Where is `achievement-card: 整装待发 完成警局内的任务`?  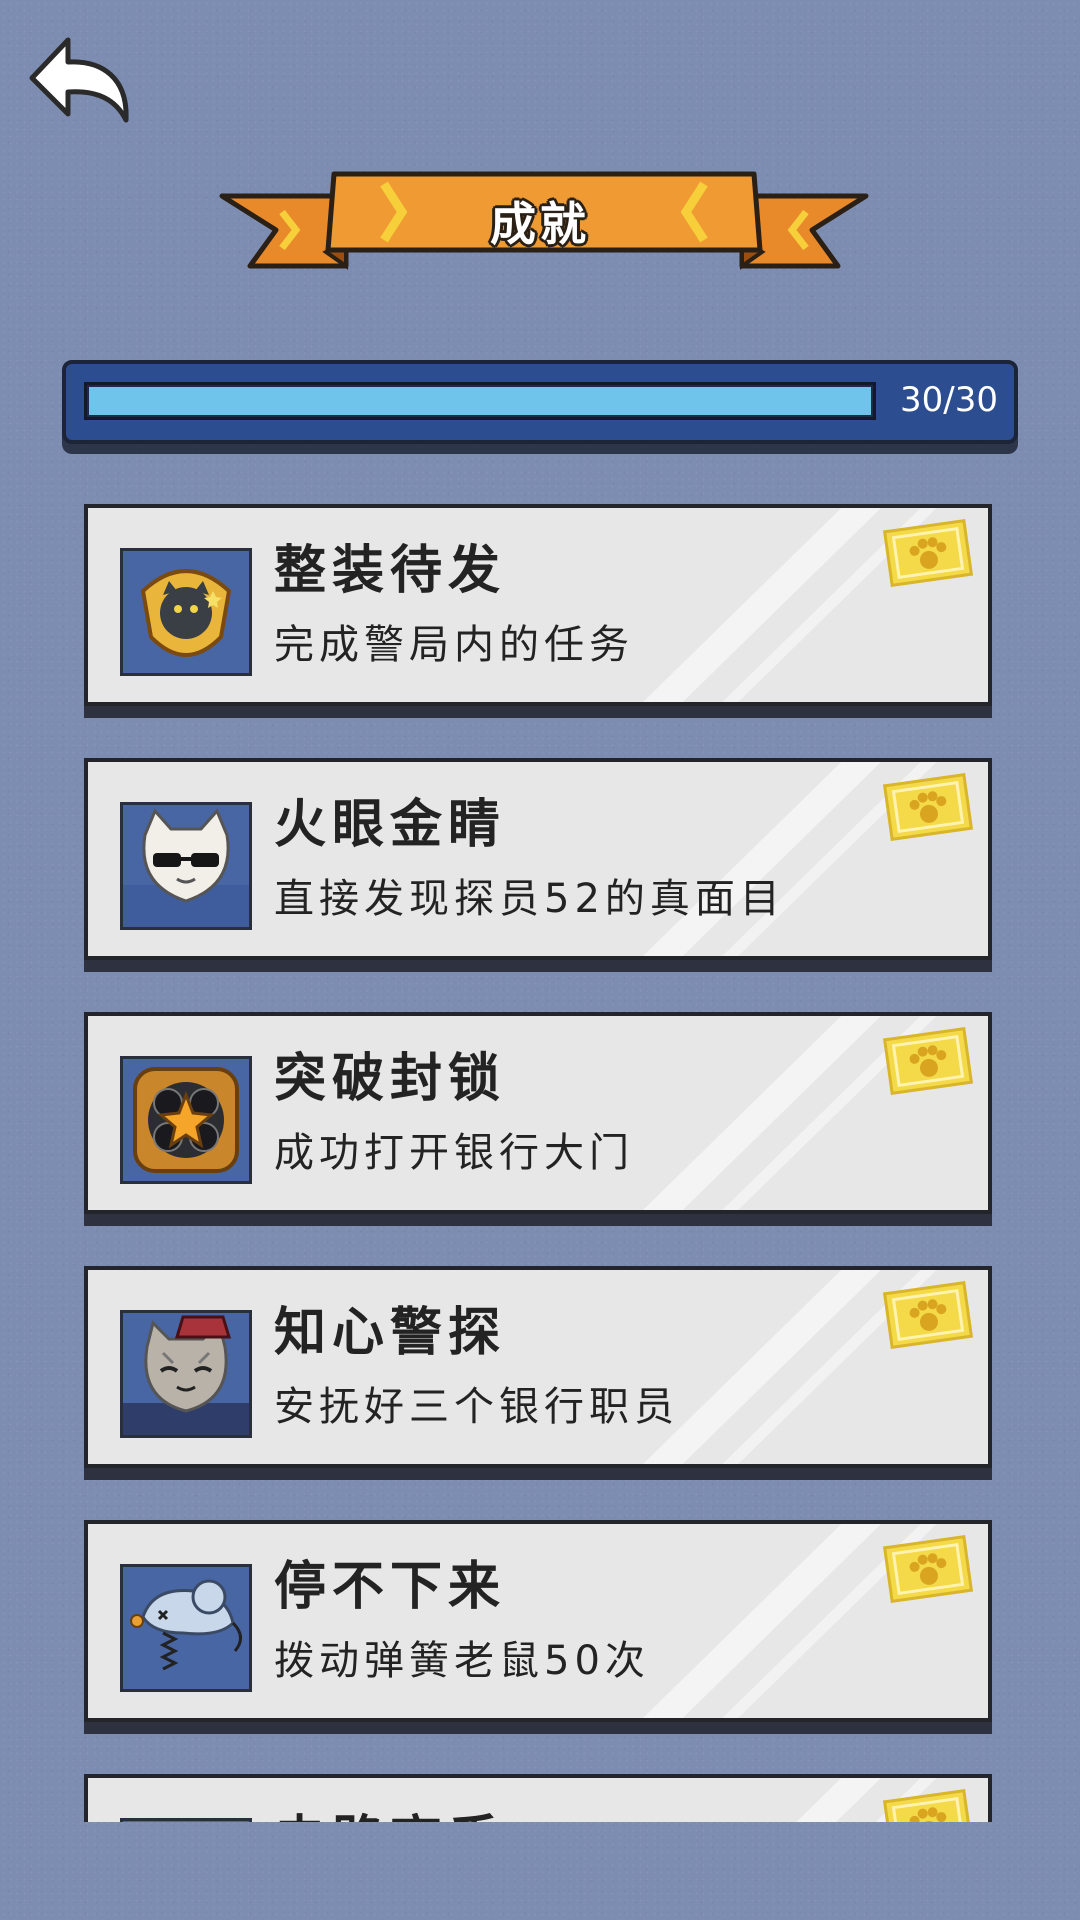 achievement-card: 整装待发 完成警局内的任务 is located at coordinates (538, 605).